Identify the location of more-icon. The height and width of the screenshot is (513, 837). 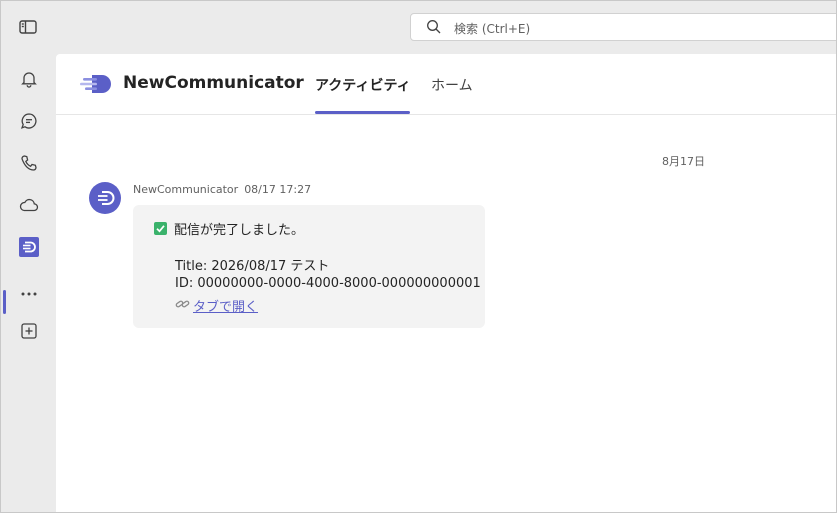
(29, 291).